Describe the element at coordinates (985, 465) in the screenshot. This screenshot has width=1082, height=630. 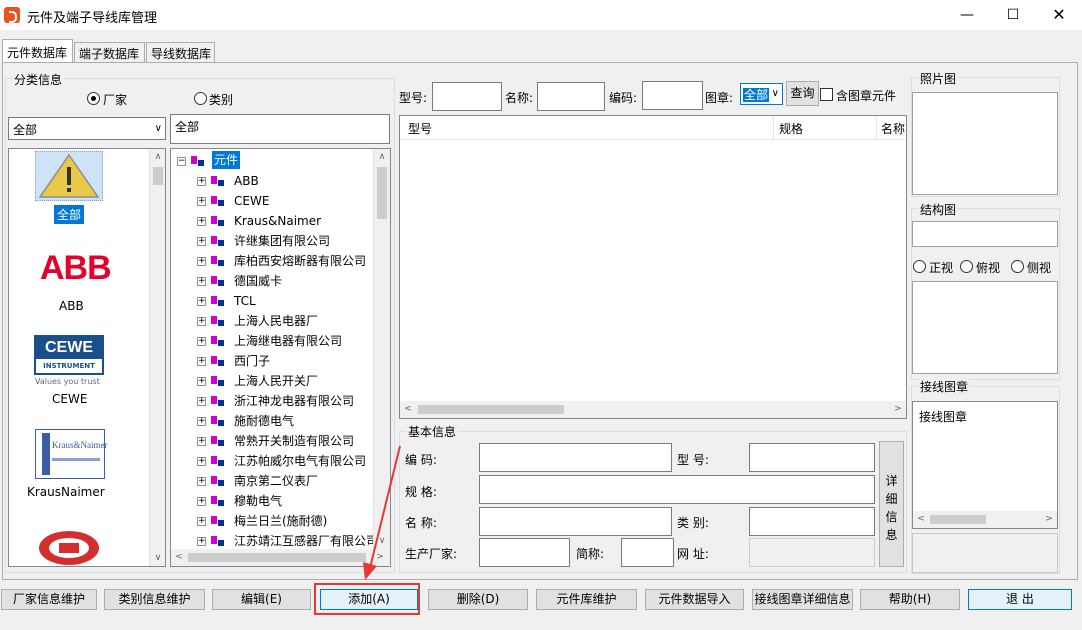
I see `wiring-stamp-list: 接线图章 < >` at that location.